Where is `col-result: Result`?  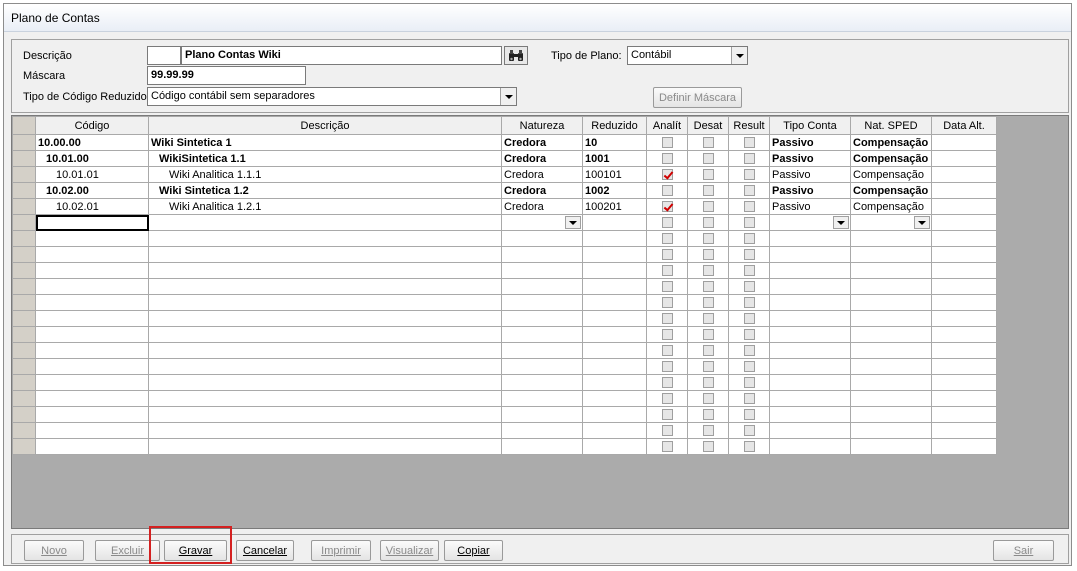 col-result: Result is located at coordinates (749, 125).